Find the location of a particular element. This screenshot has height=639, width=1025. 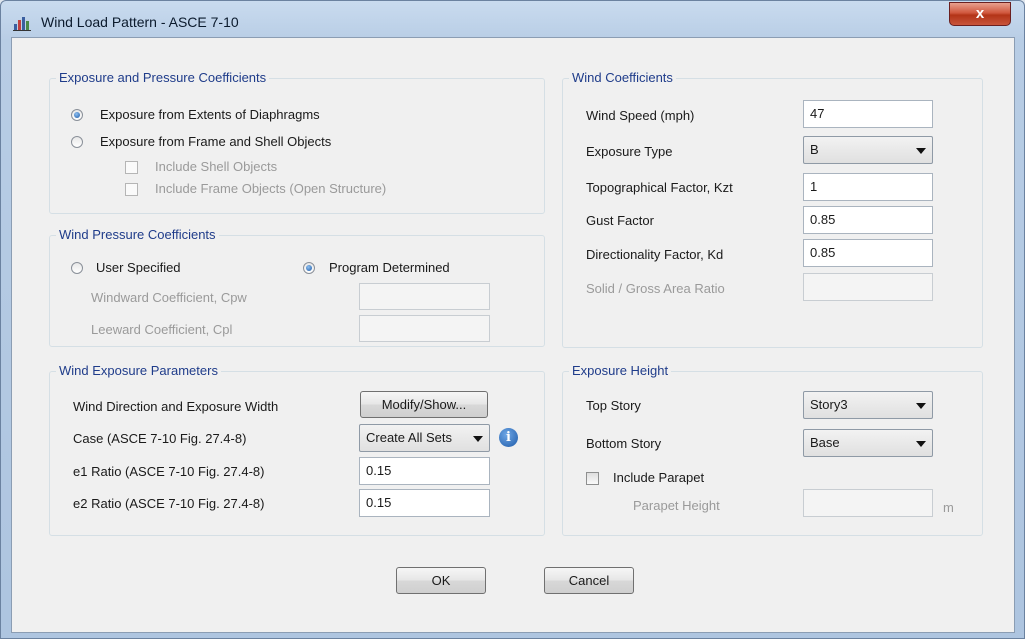

exposure-frame-shell-label: Exposure from Frame and Shell Objects is located at coordinates (215, 141).